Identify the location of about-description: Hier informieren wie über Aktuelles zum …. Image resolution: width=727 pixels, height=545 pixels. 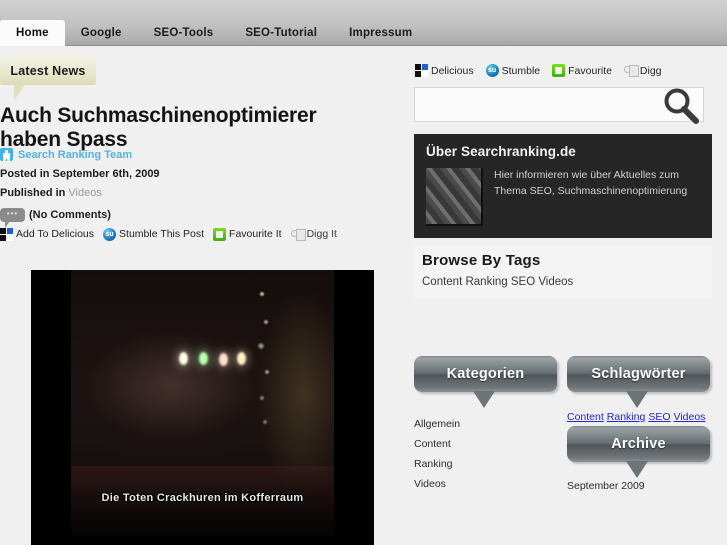
(591, 183).